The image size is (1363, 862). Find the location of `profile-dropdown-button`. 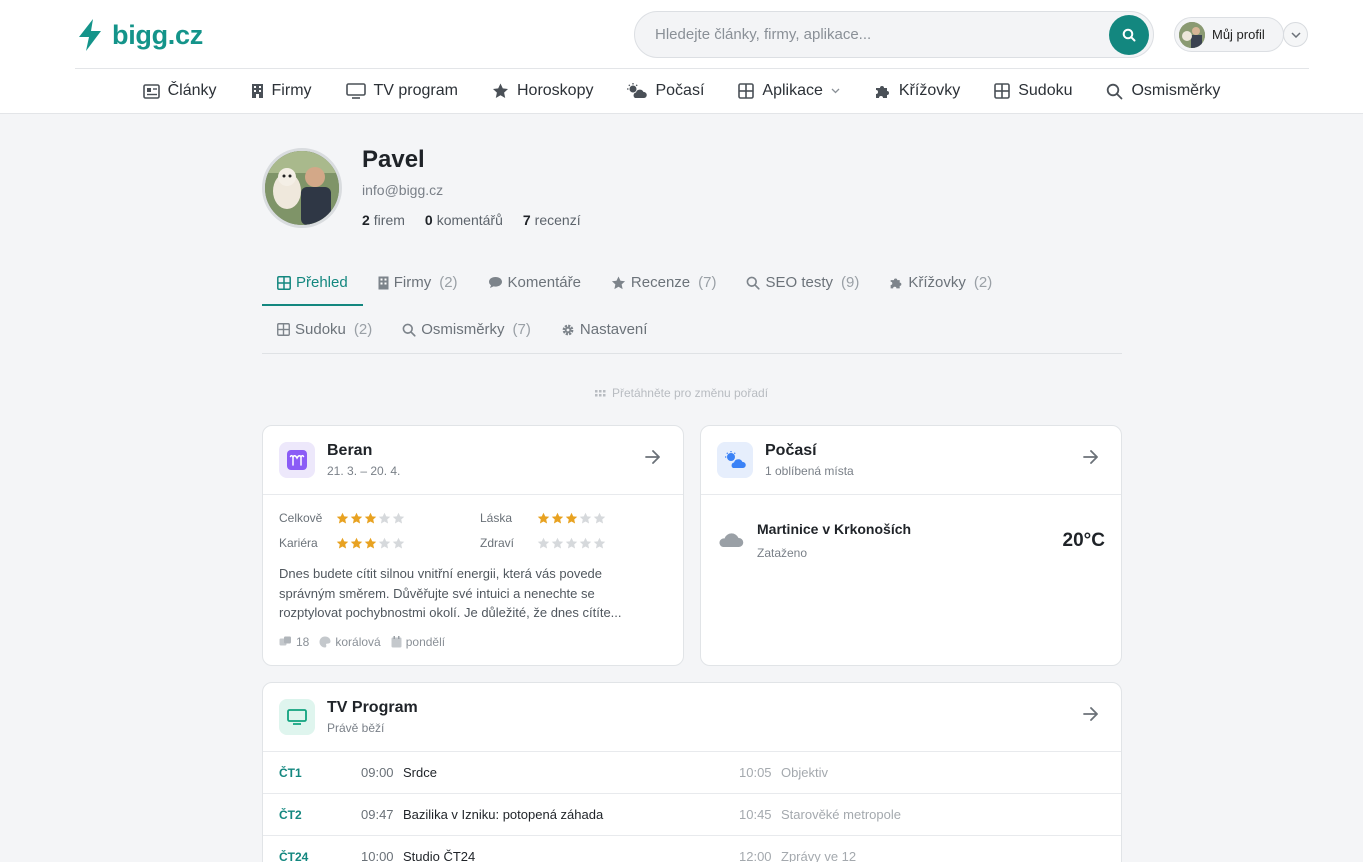

profile-dropdown-button is located at coordinates (1295, 34).